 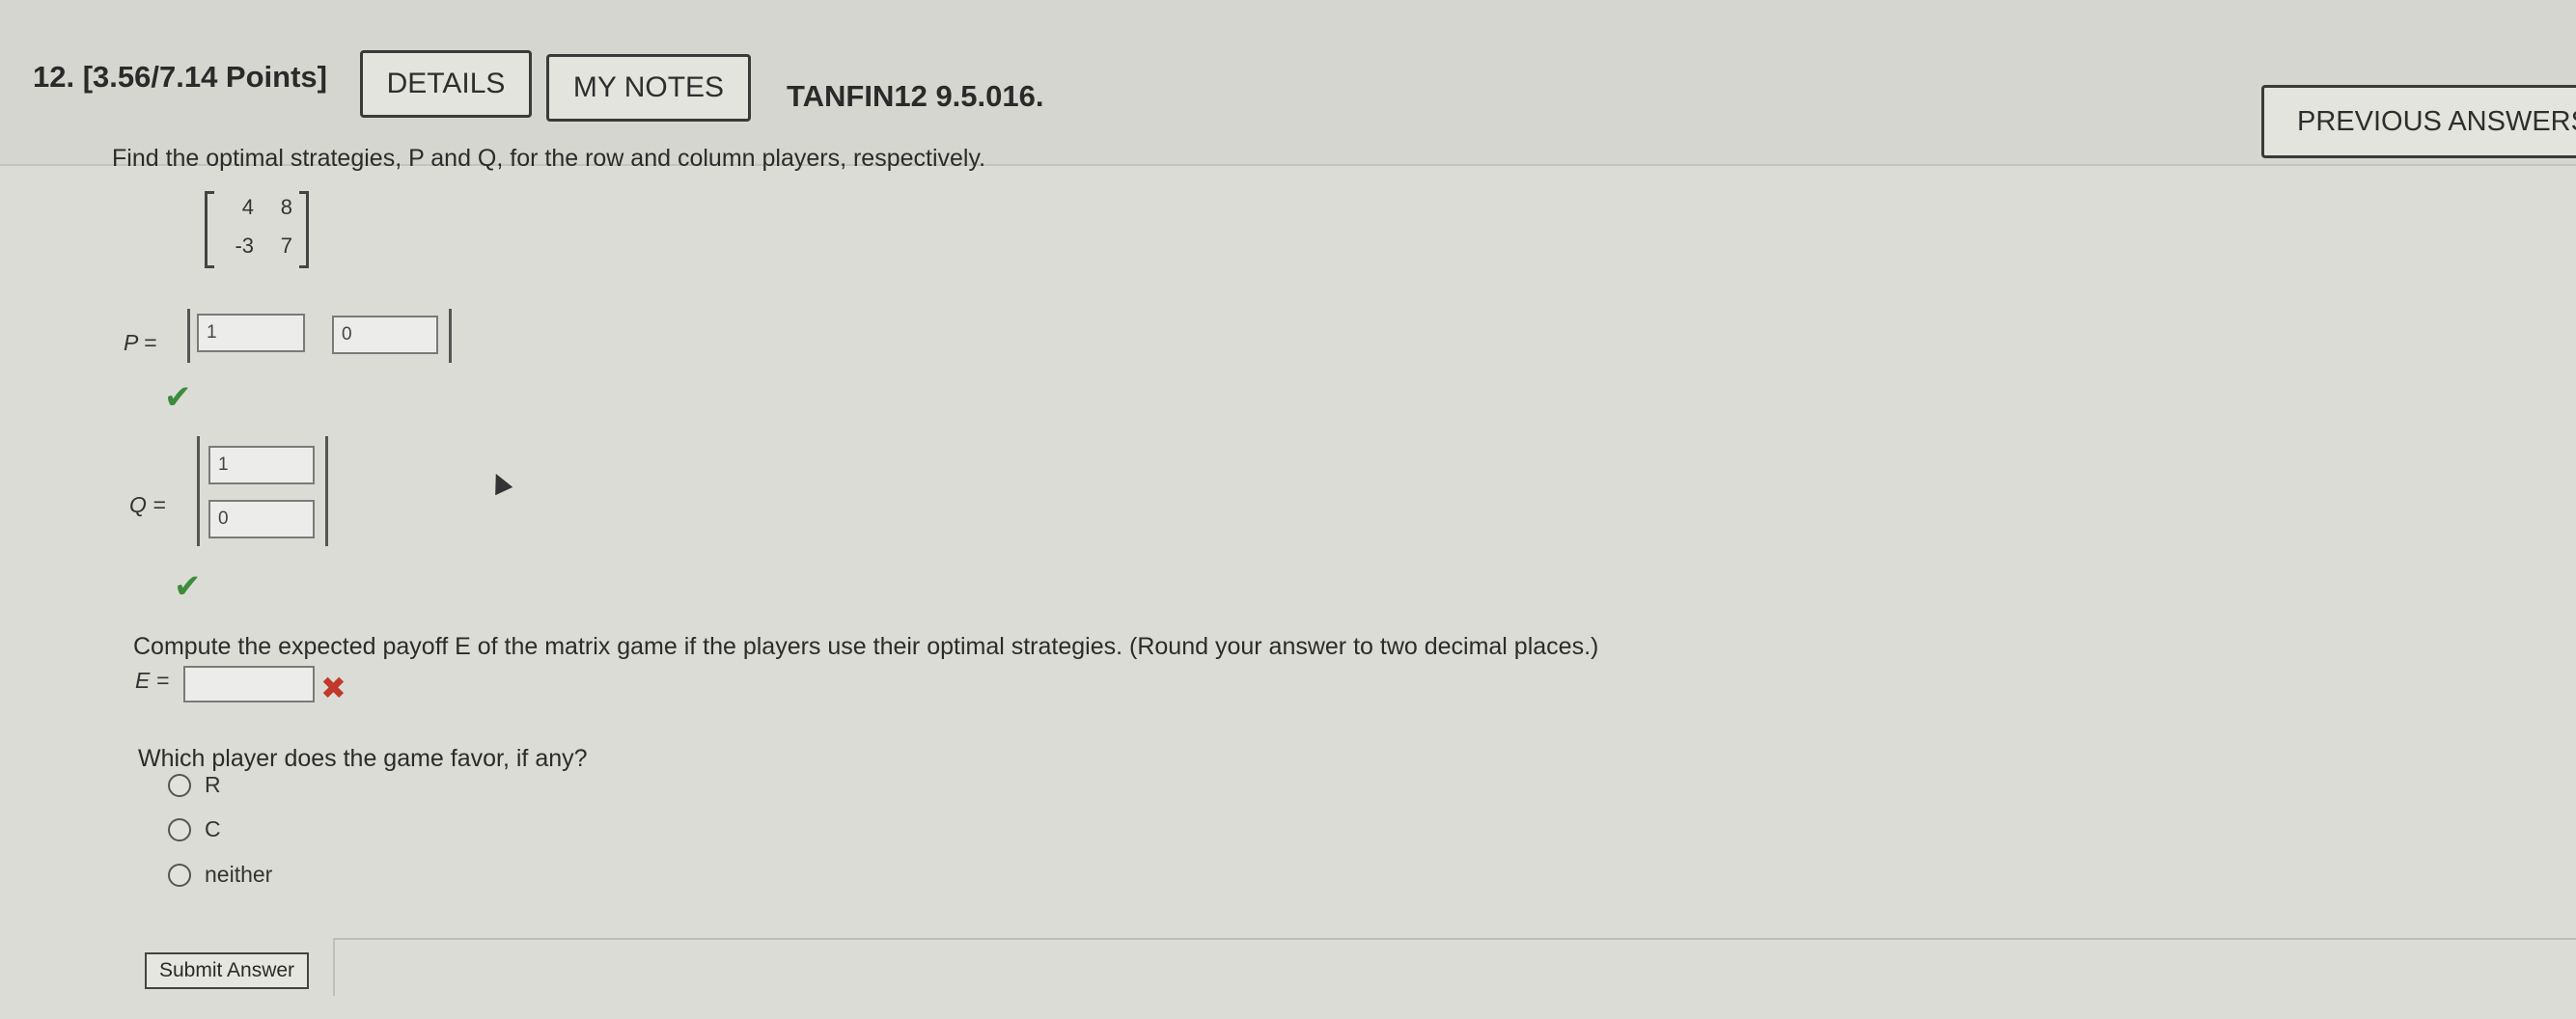 What do you see at coordinates (915, 96) in the screenshot?
I see `question-code: TANFIN12 9.5.016.` at bounding box center [915, 96].